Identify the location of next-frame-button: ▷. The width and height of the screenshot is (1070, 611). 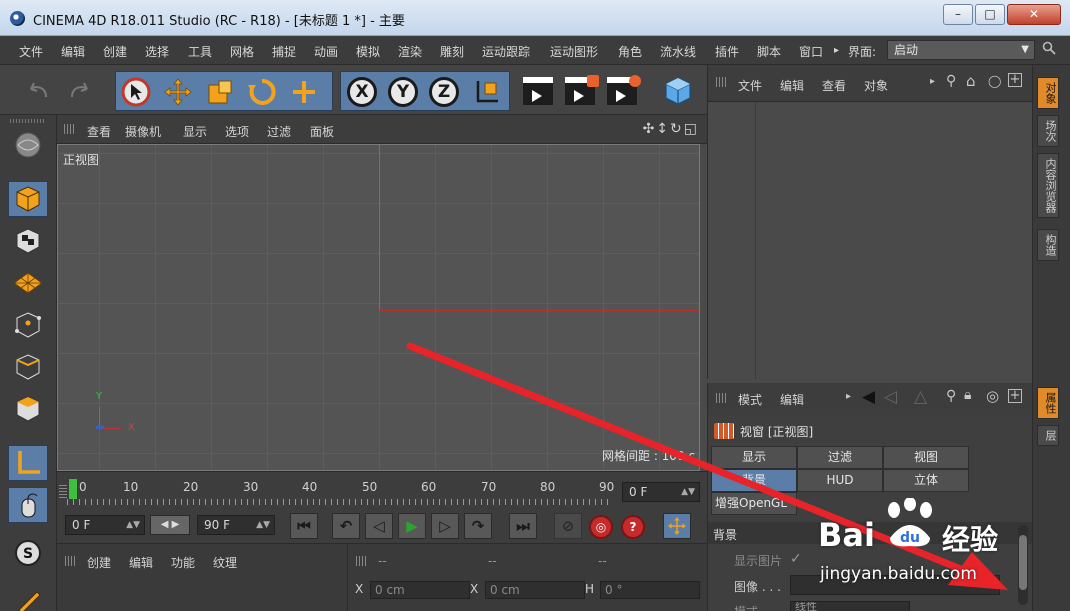
(445, 526).